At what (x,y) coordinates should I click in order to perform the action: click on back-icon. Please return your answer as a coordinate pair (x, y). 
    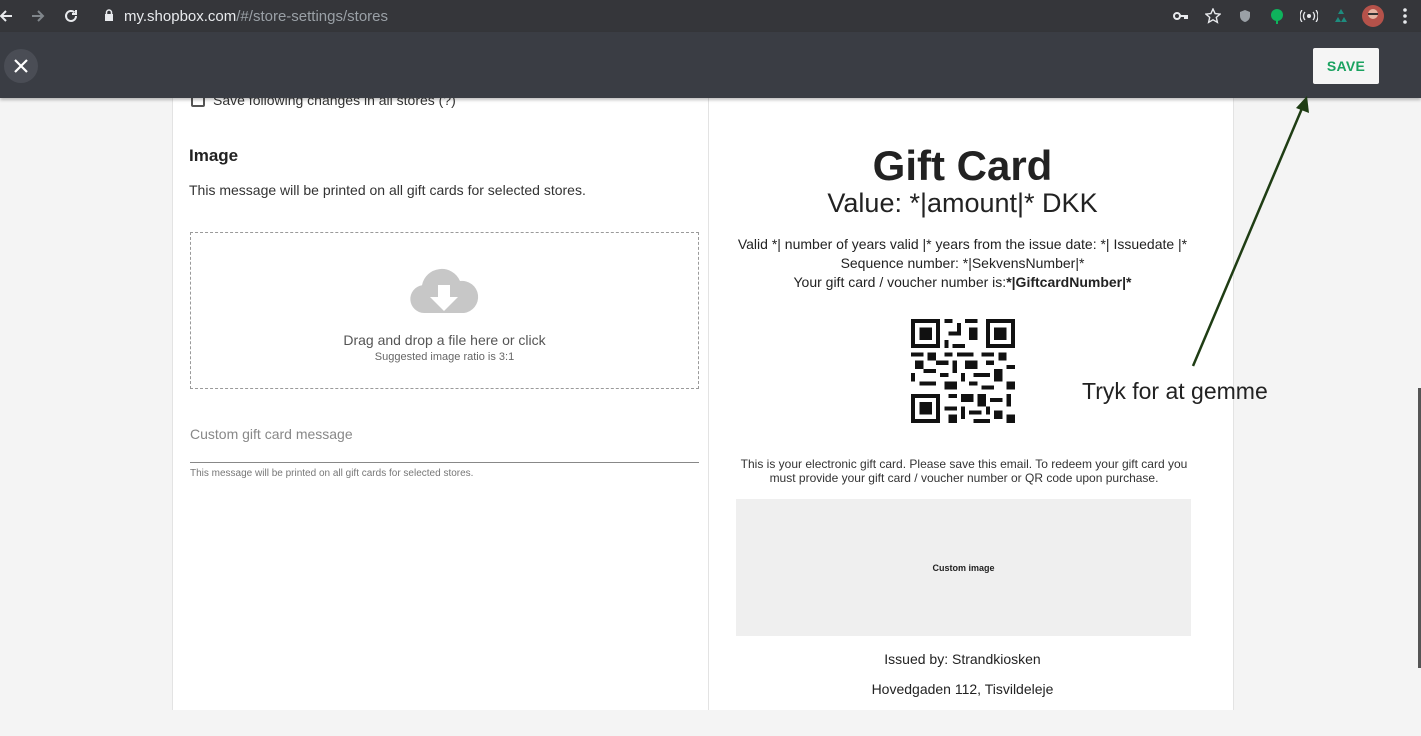
    Looking at the image, I should click on (10, 16).